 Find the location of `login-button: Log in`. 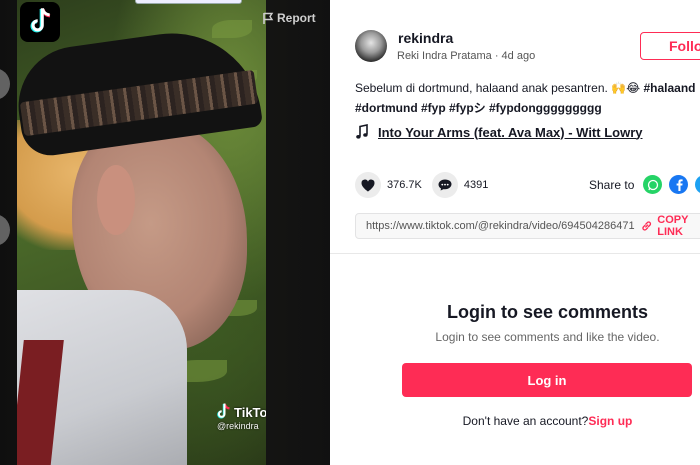

login-button: Log in is located at coordinates (547, 380).